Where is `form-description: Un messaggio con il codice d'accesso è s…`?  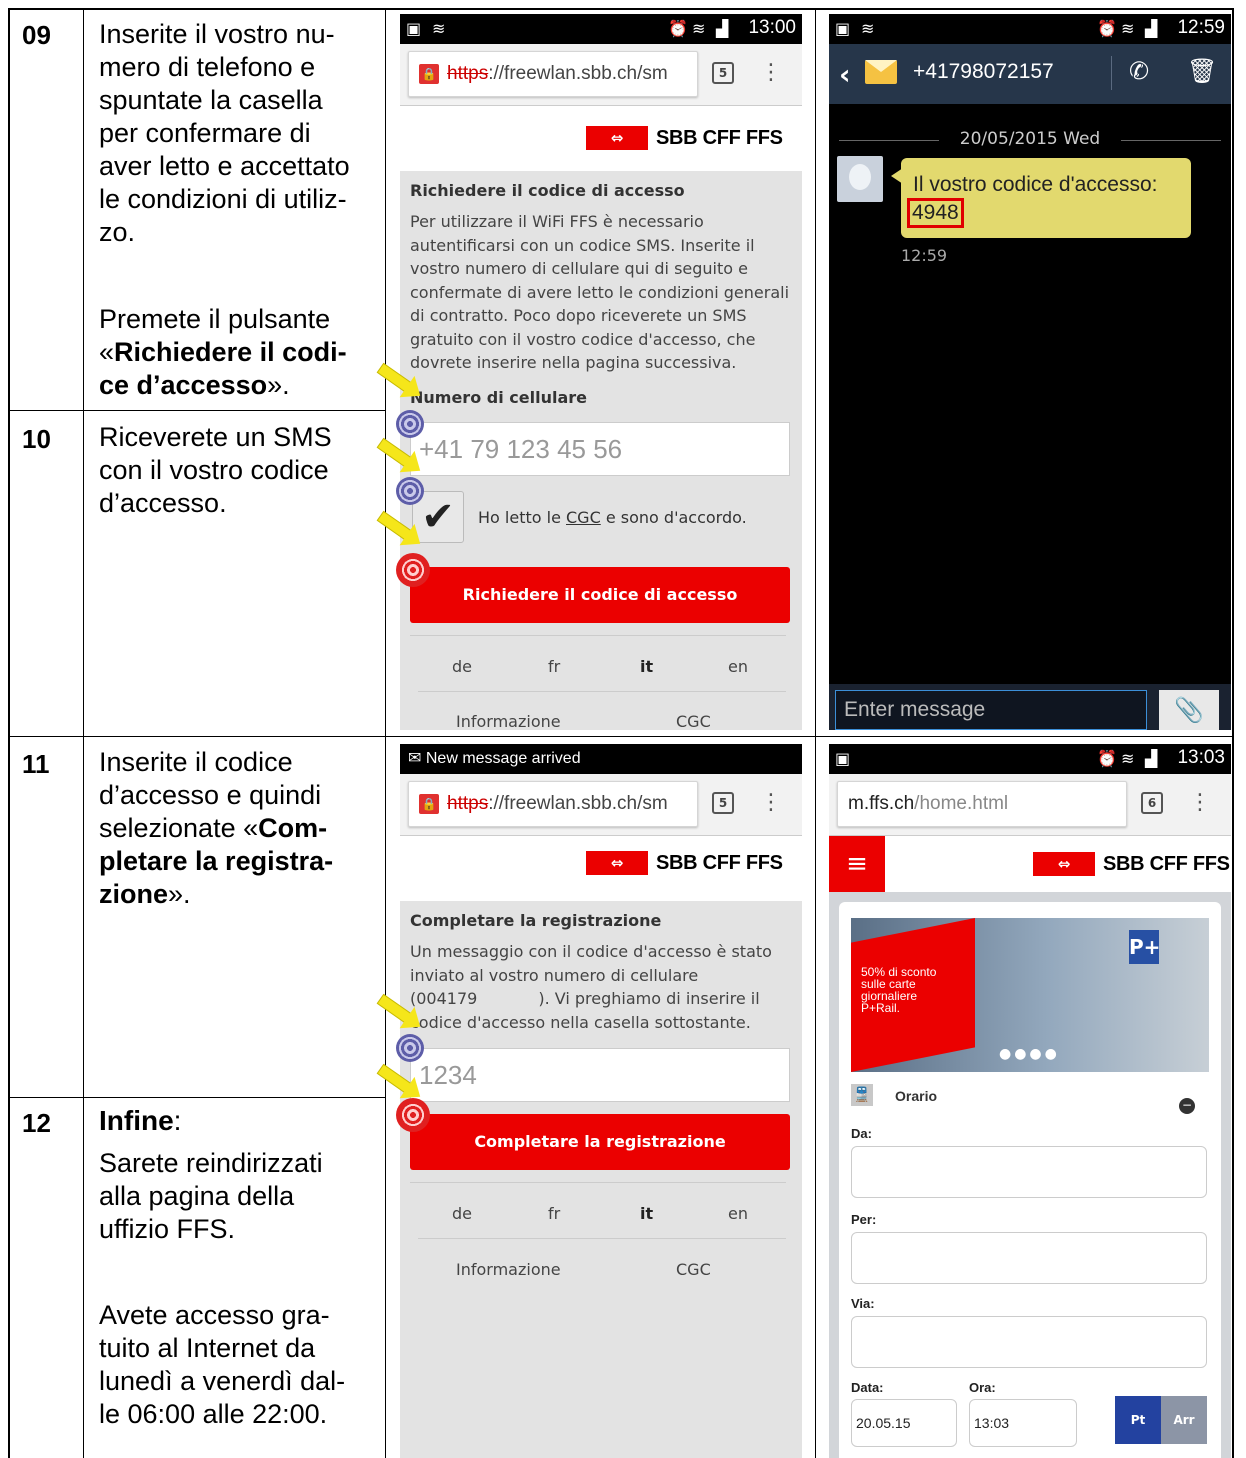
form-description: Un messaggio con il codice d'accesso è s… is located at coordinates (601, 987).